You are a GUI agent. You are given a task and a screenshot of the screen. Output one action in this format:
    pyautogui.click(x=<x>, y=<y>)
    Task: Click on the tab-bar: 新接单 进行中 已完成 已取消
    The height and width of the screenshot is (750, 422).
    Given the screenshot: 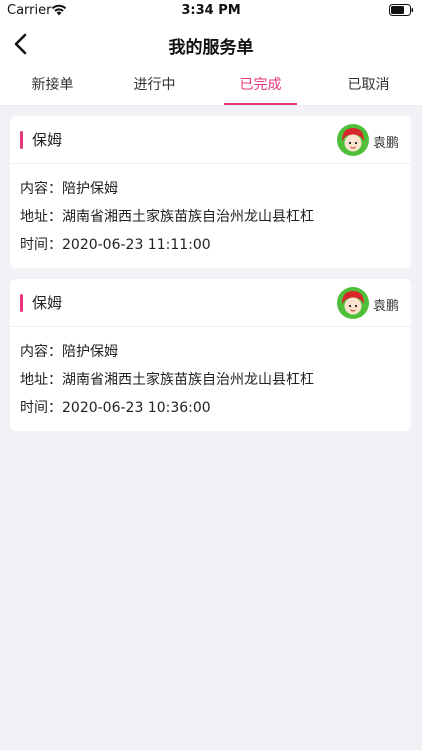 What is the action you would take?
    pyautogui.click(x=211, y=86)
    